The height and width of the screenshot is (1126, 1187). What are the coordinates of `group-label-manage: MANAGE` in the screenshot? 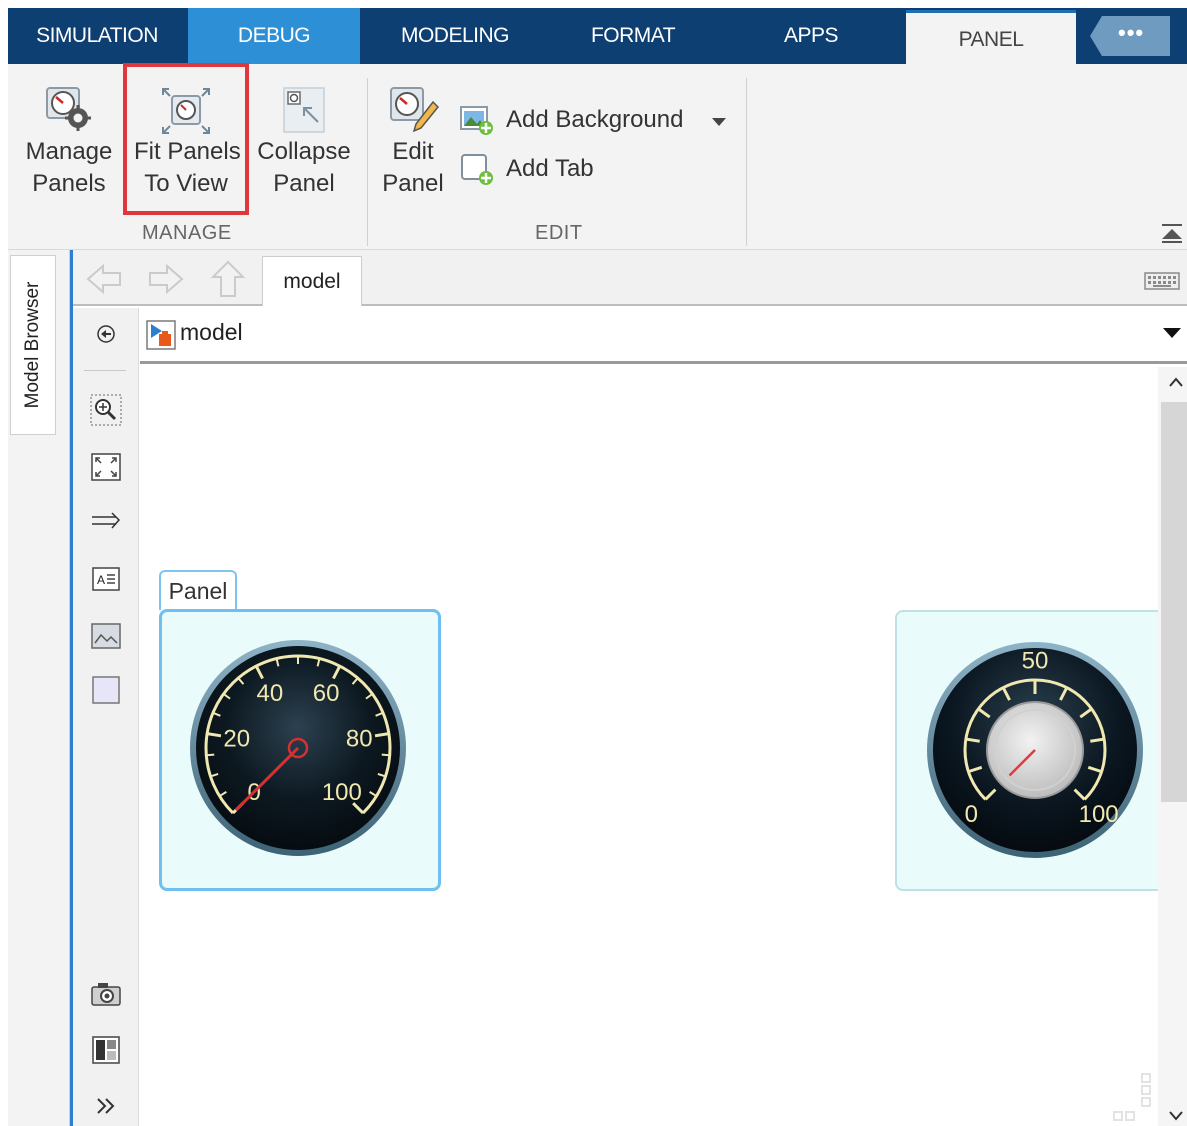 It's located at (187, 233).